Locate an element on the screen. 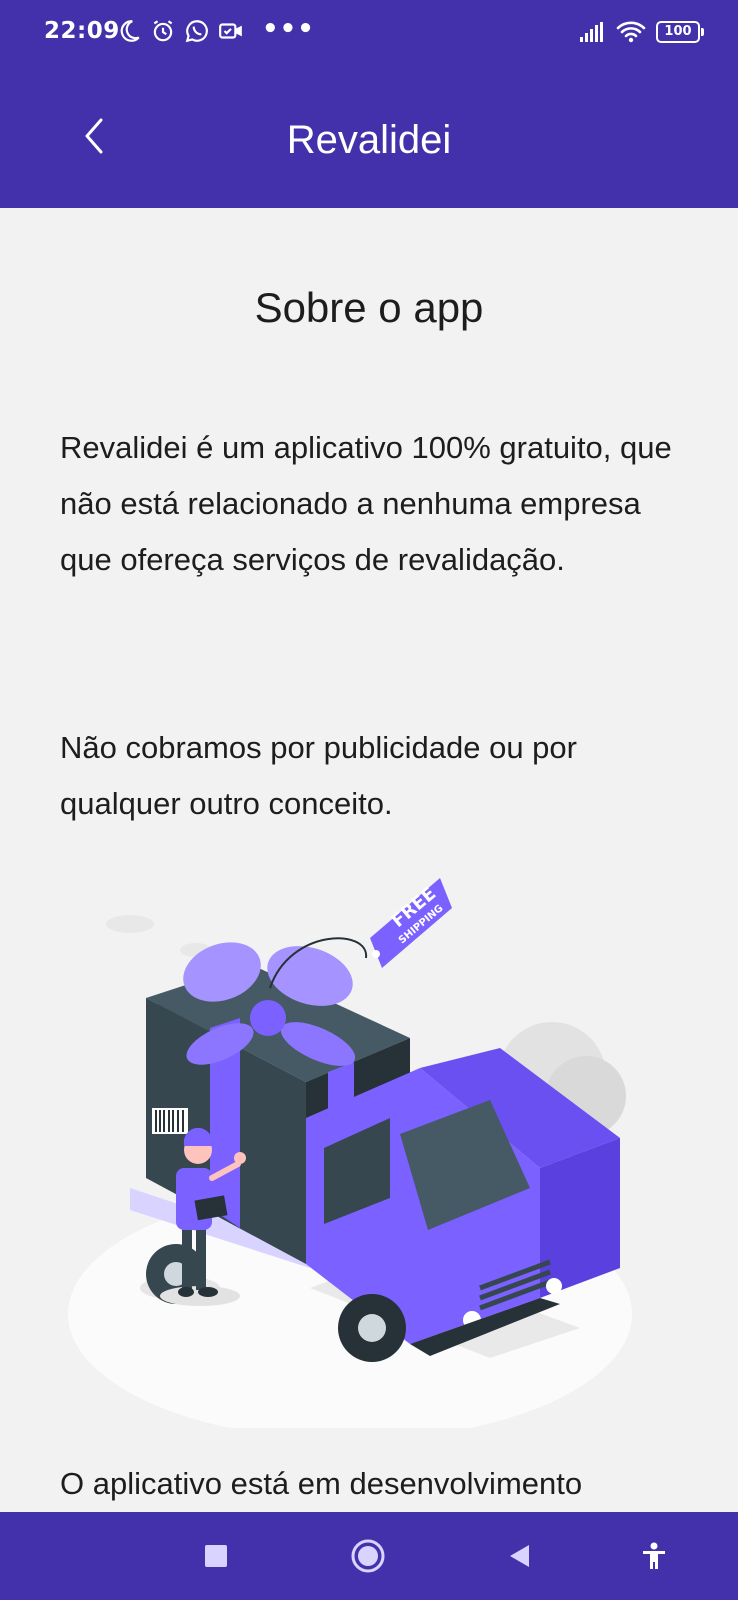  app-bar: Revalidei is located at coordinates (369, 137).